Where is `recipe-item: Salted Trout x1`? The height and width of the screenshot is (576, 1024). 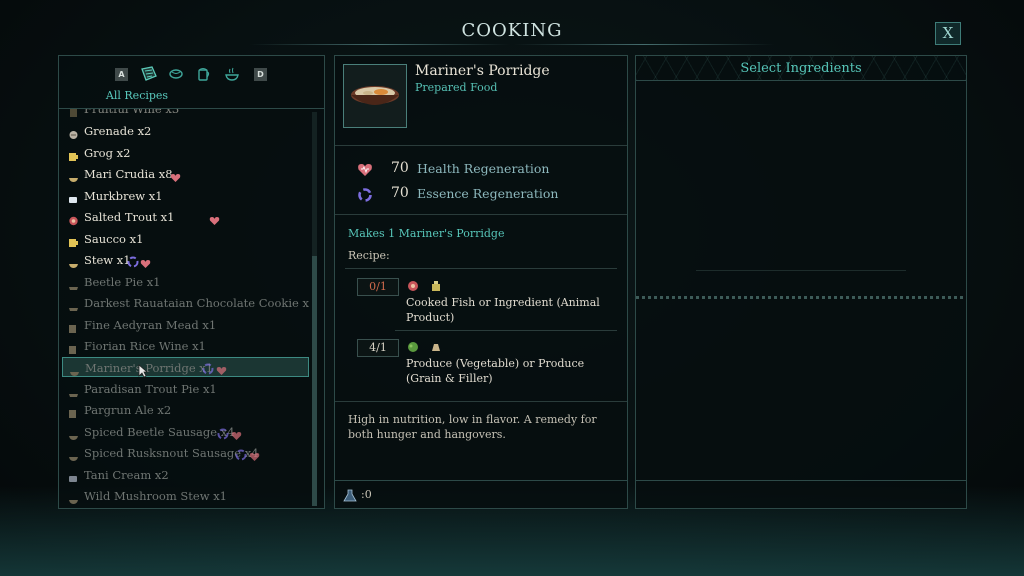
recipe-item: Salted Trout x1 is located at coordinates (185, 217).